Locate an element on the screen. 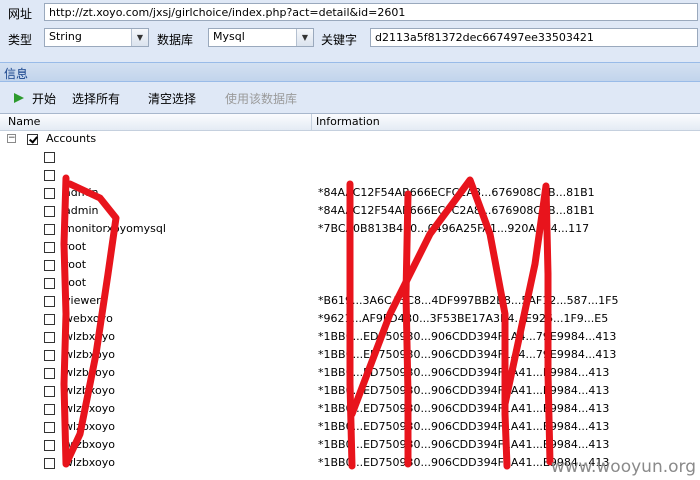 This screenshot has width=700, height=480. toolbar: 开始 选择所有 清空选择 使用该数据库 is located at coordinates (350, 98).